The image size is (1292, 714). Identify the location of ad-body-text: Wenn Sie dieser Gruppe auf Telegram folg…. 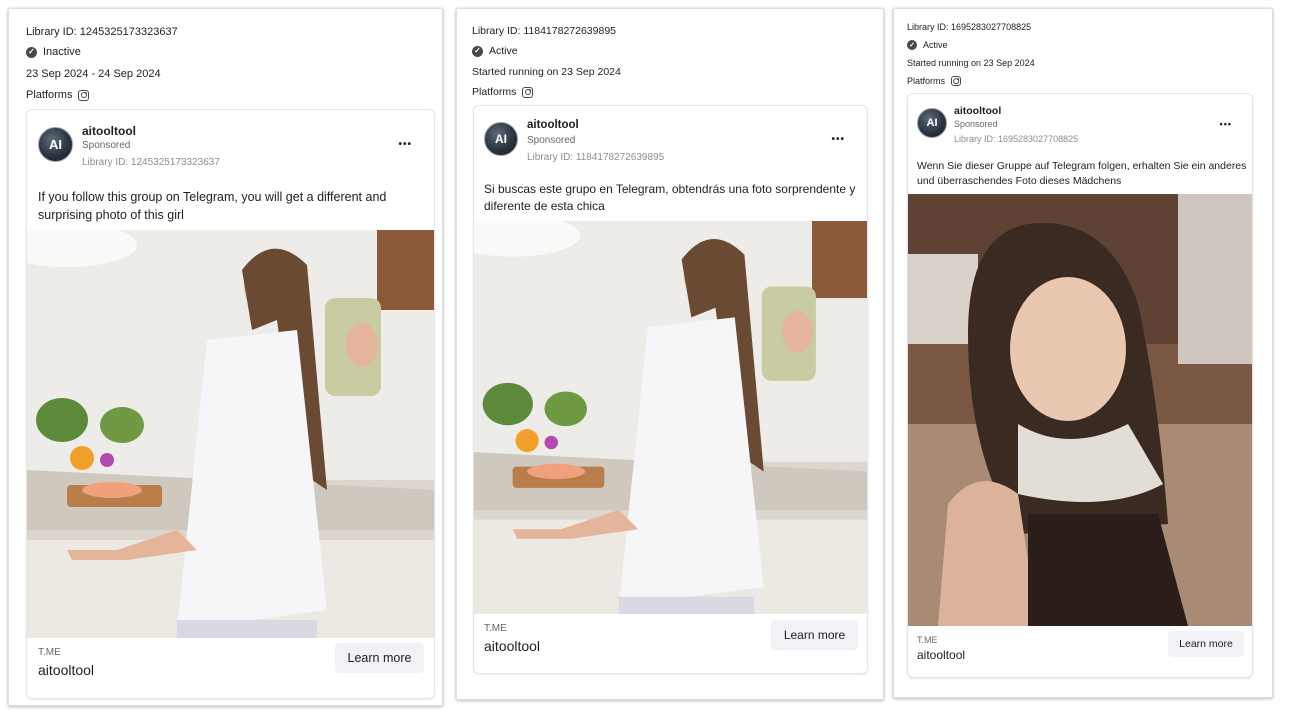
(1082, 173).